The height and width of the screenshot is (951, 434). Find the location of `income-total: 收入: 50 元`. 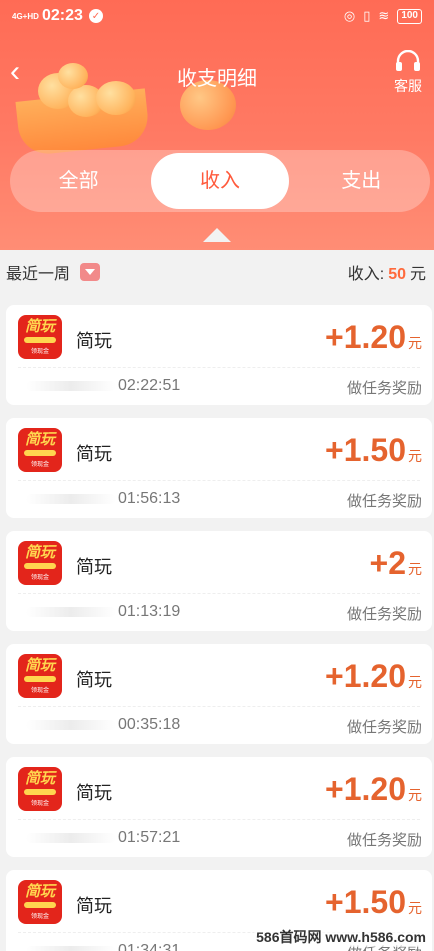

income-total: 收入: 50 元 is located at coordinates (387, 272).